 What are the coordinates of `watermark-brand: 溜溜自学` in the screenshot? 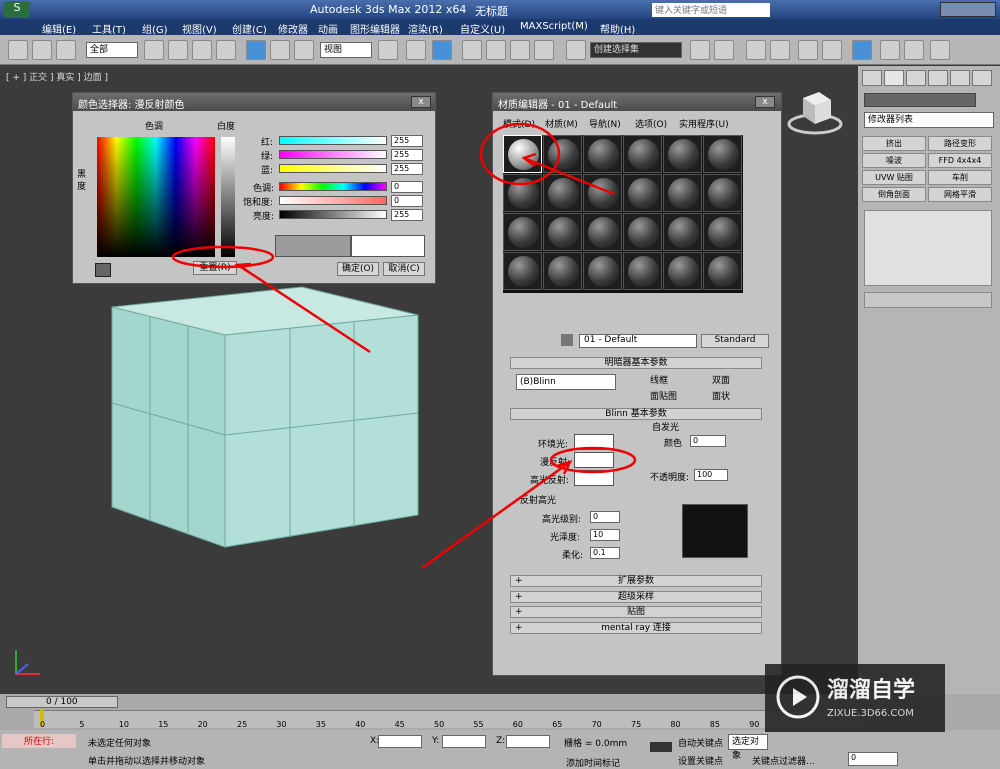 It's located at (871, 690).